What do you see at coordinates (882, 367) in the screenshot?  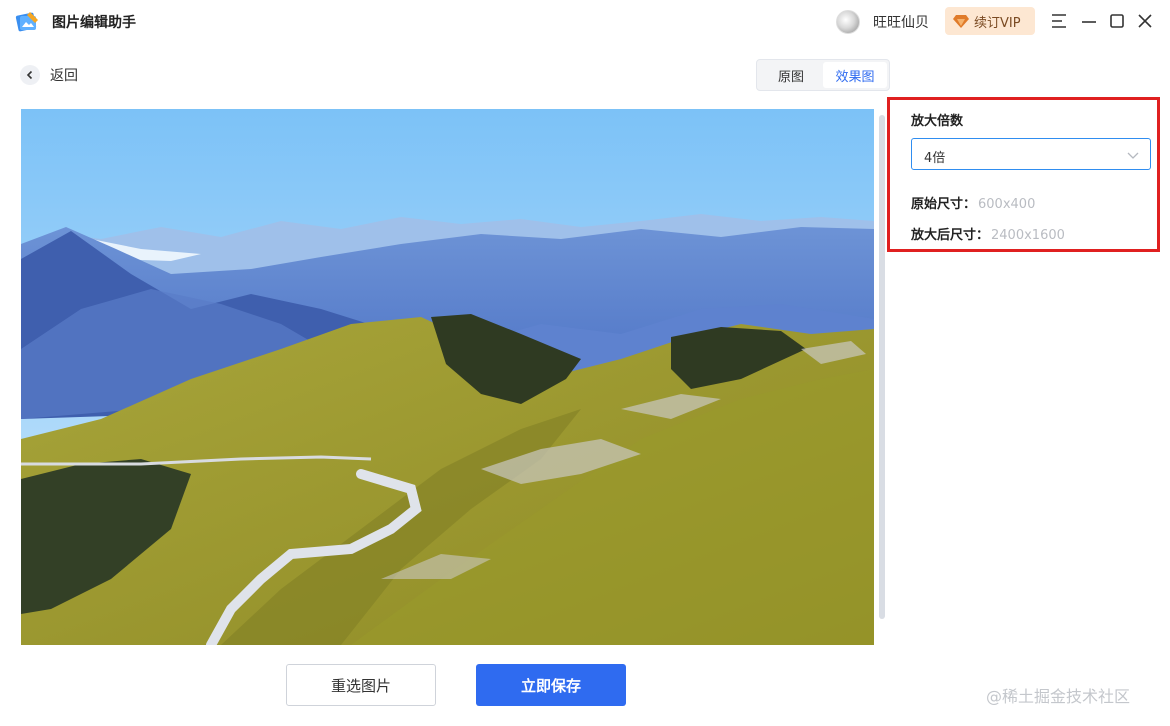 I see `scrollbar` at bounding box center [882, 367].